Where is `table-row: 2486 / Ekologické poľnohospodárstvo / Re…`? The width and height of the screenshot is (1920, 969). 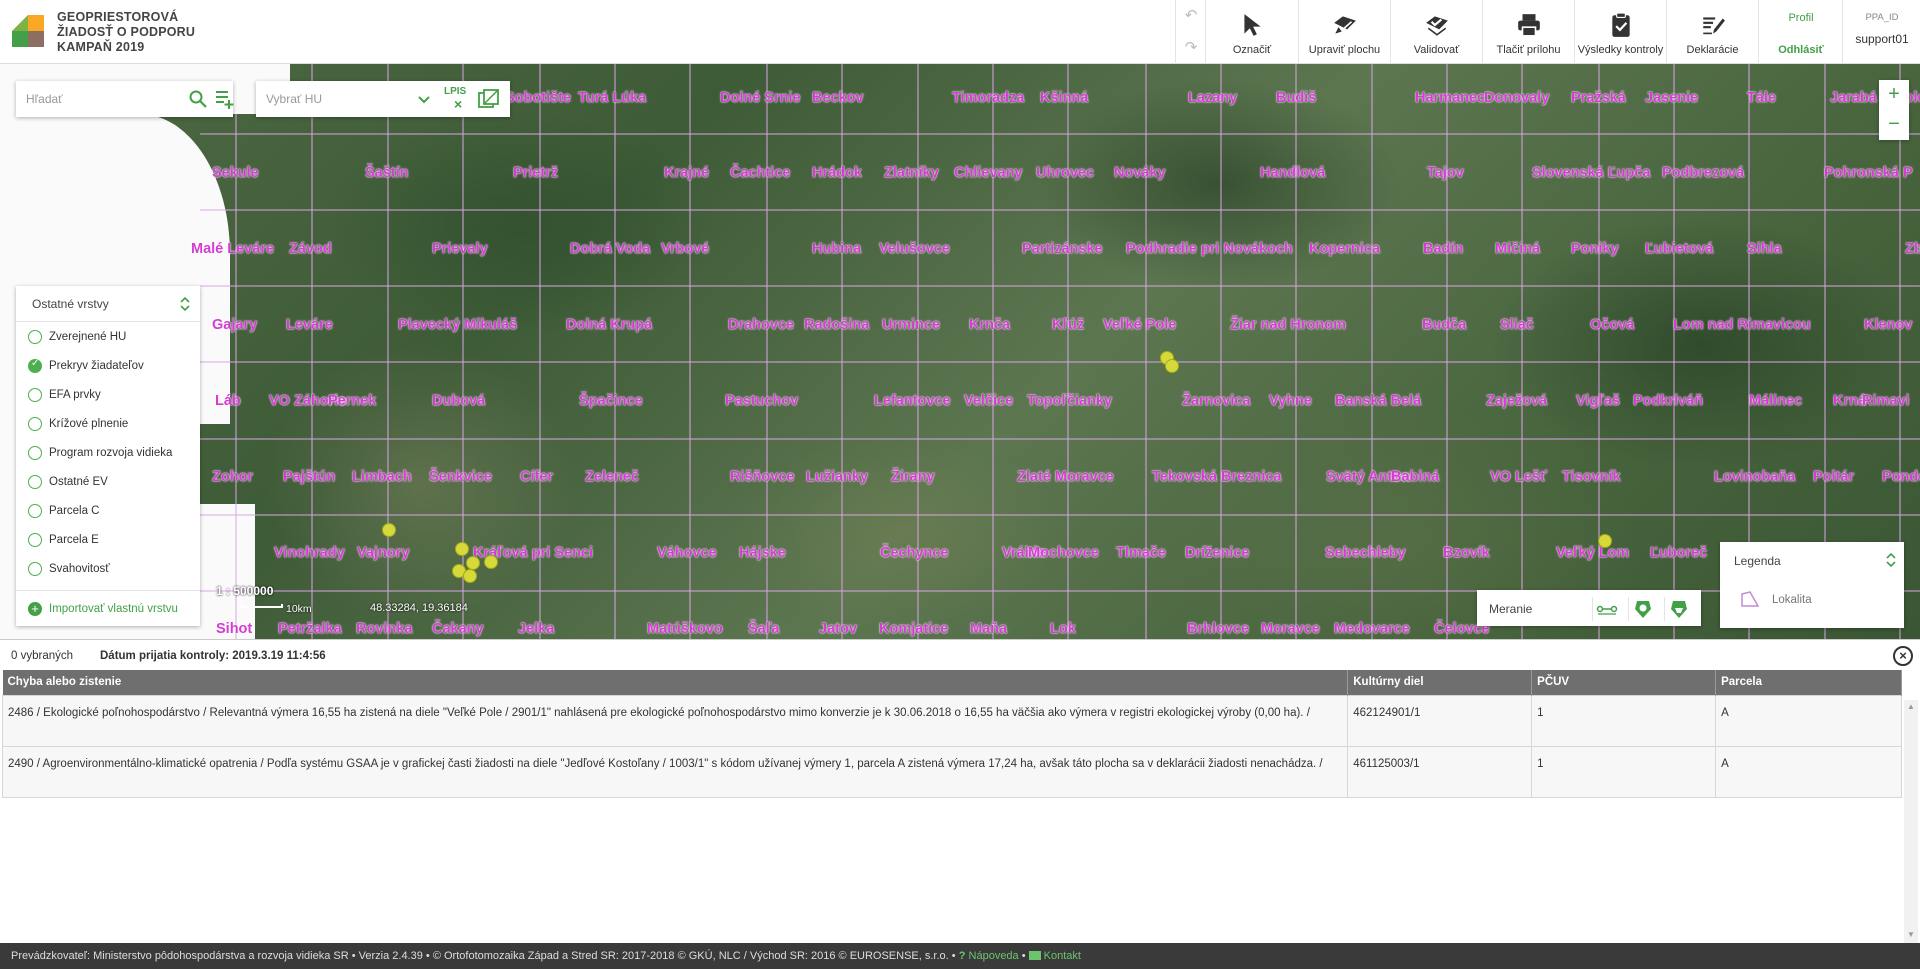
table-row: 2486 / Ekologické poľnohospodárstvo / Re… is located at coordinates (951, 720).